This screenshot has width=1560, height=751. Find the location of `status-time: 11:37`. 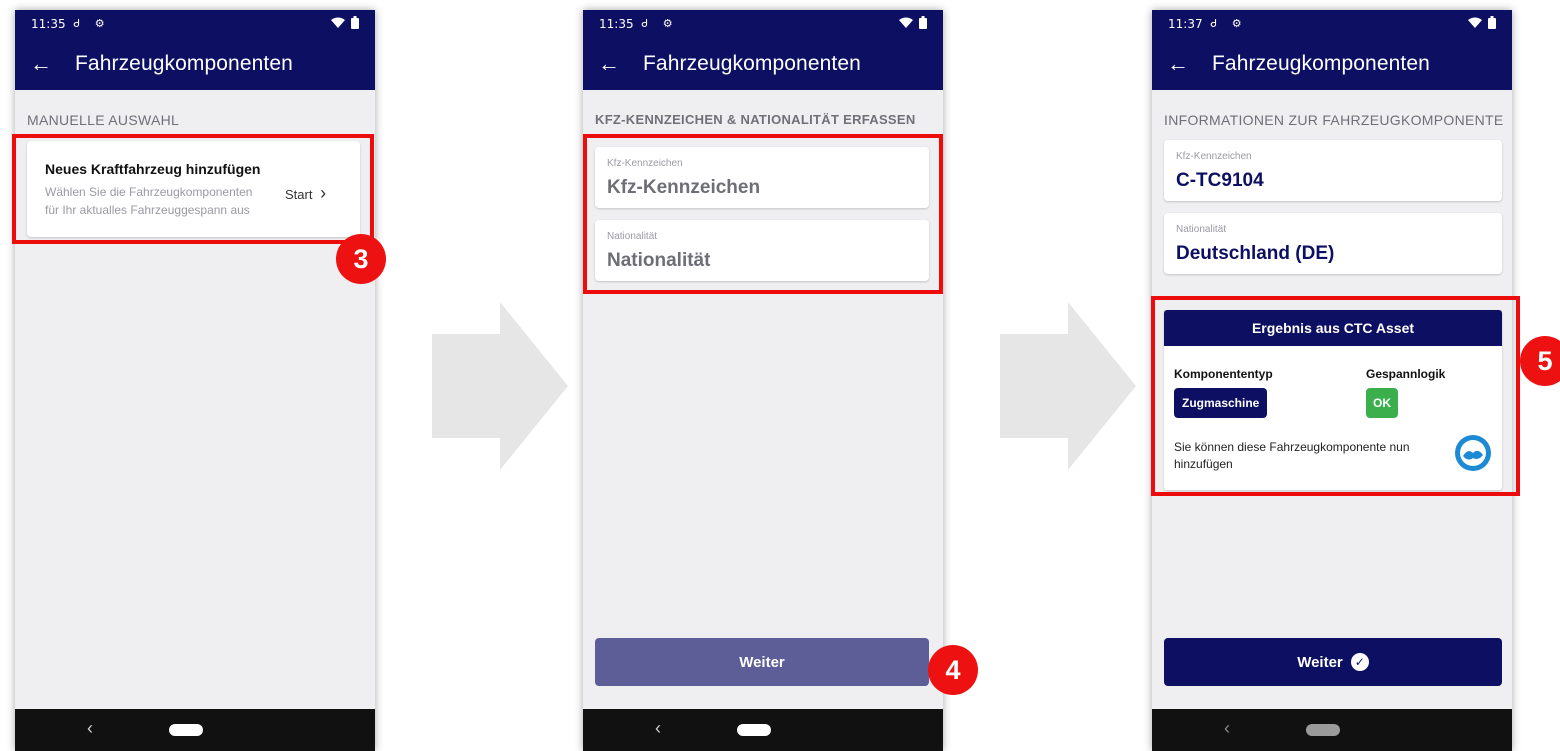

status-time: 11:37 is located at coordinates (1185, 24).